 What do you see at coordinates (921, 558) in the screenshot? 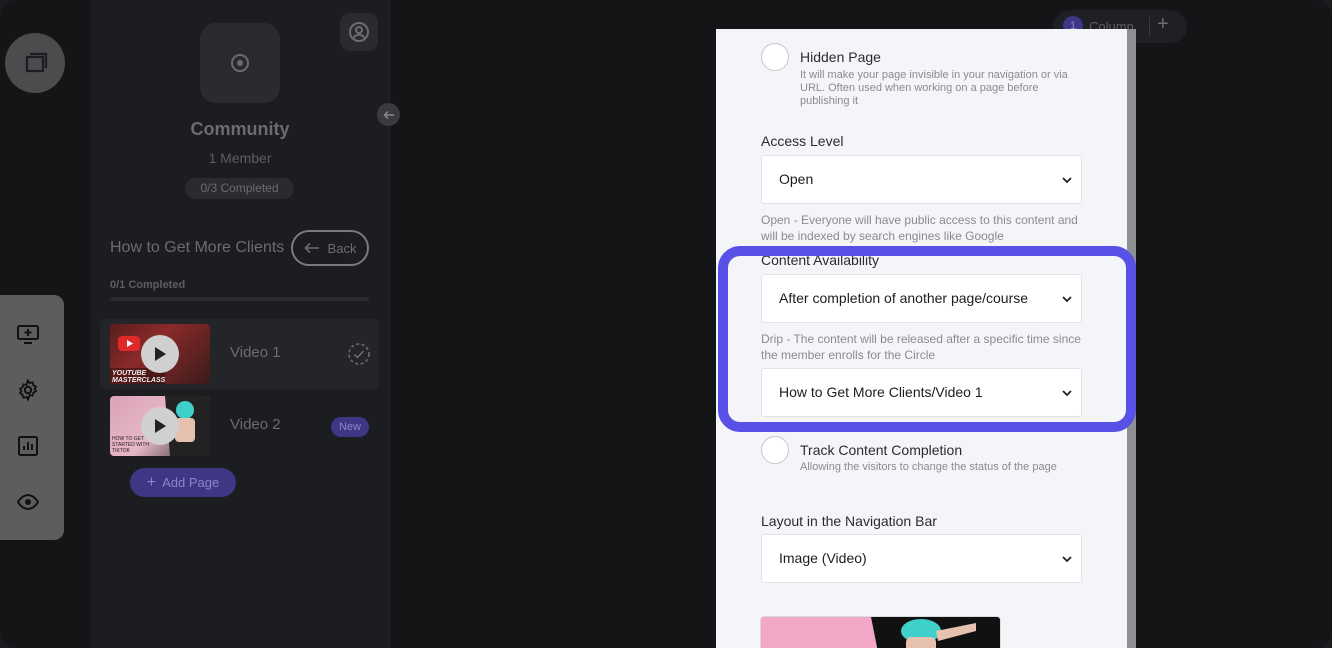
I see `nav-layout-select: Image (Video)` at bounding box center [921, 558].